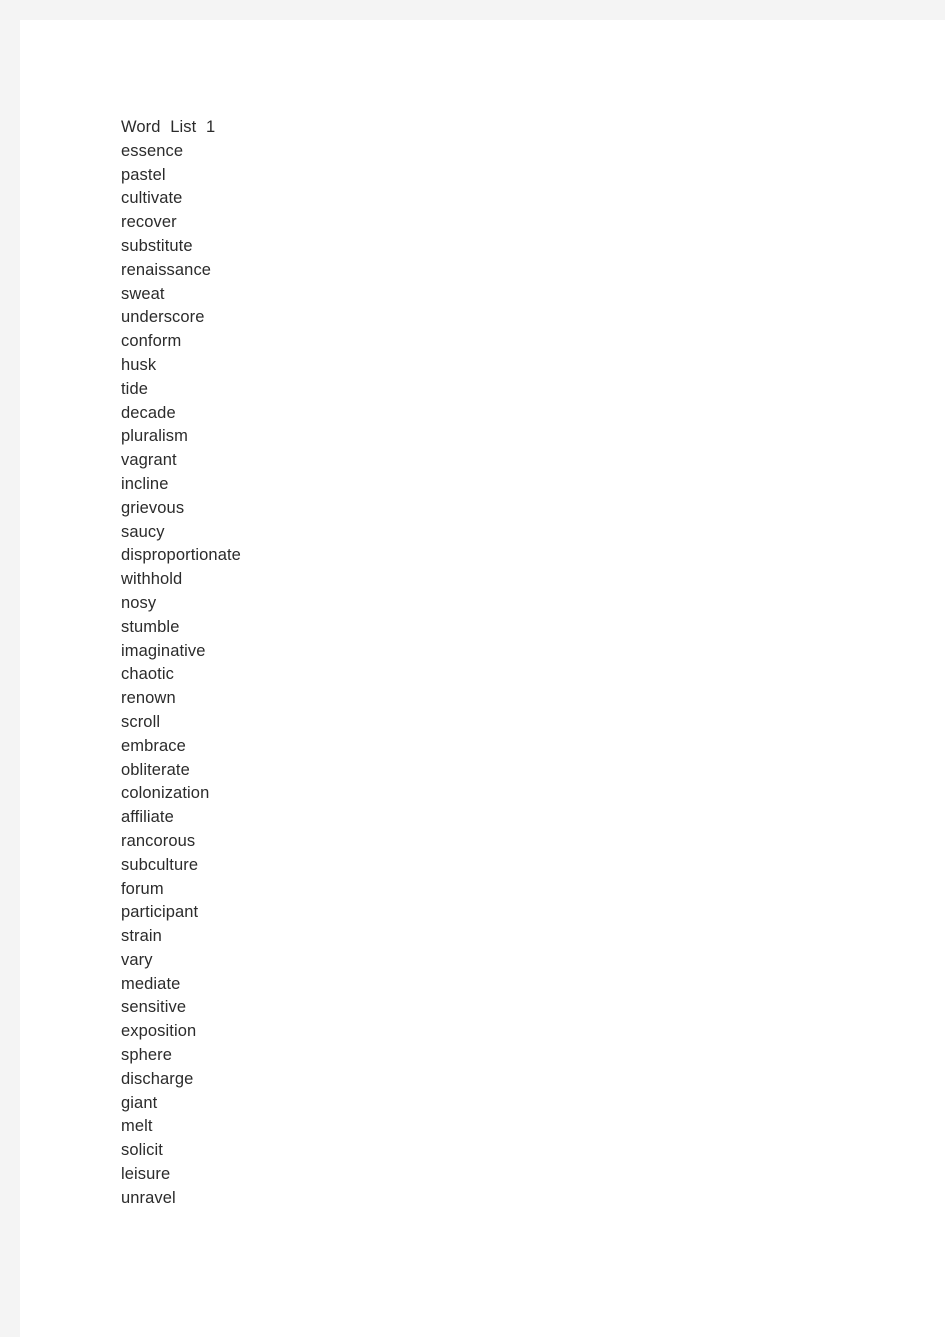 This screenshot has width=945, height=1337. What do you see at coordinates (159, 1031) in the screenshot?
I see `word-list-item: exposition` at bounding box center [159, 1031].